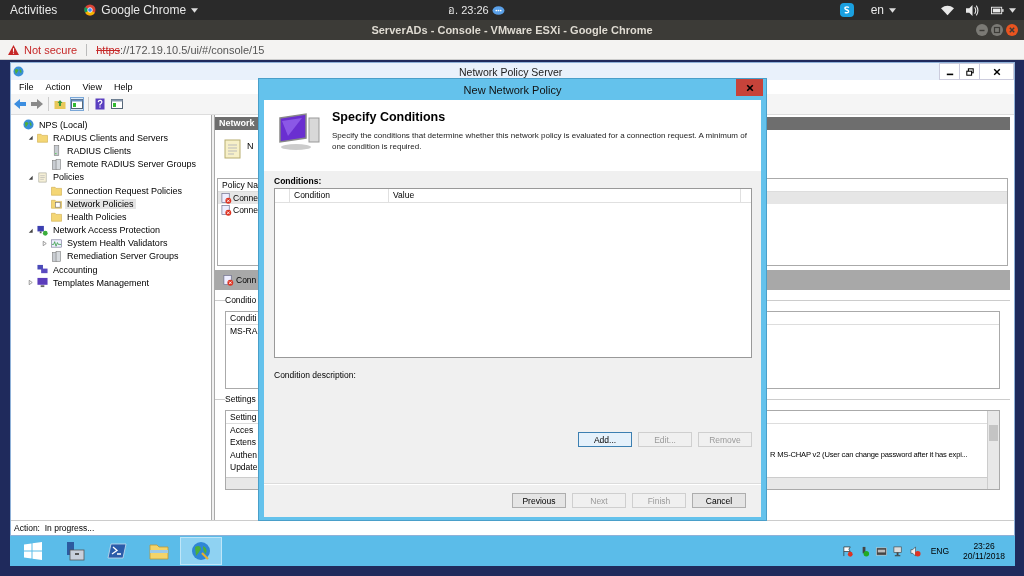  Describe the element at coordinates (68, 177) in the screenshot. I see `tree-item: Policies` at that location.